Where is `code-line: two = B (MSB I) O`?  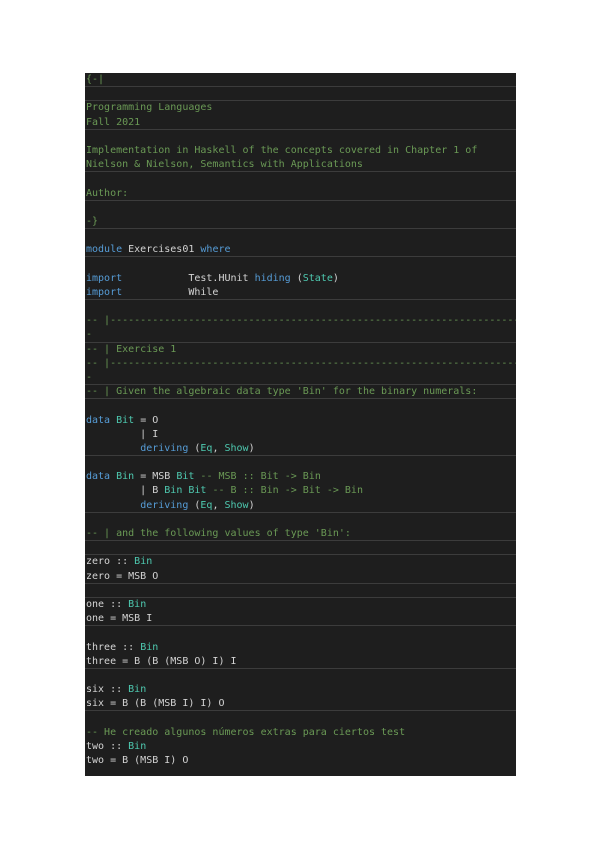 code-line: two = B (MSB I) O is located at coordinates (300, 761).